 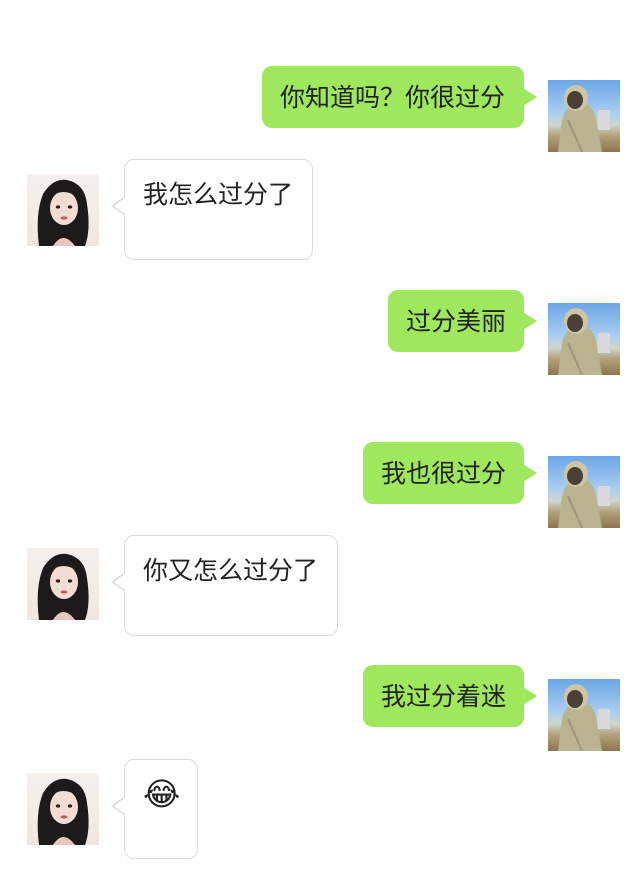 What do you see at coordinates (224, 585) in the screenshot?
I see `message-bubble-received: 你又怎么过分了` at bounding box center [224, 585].